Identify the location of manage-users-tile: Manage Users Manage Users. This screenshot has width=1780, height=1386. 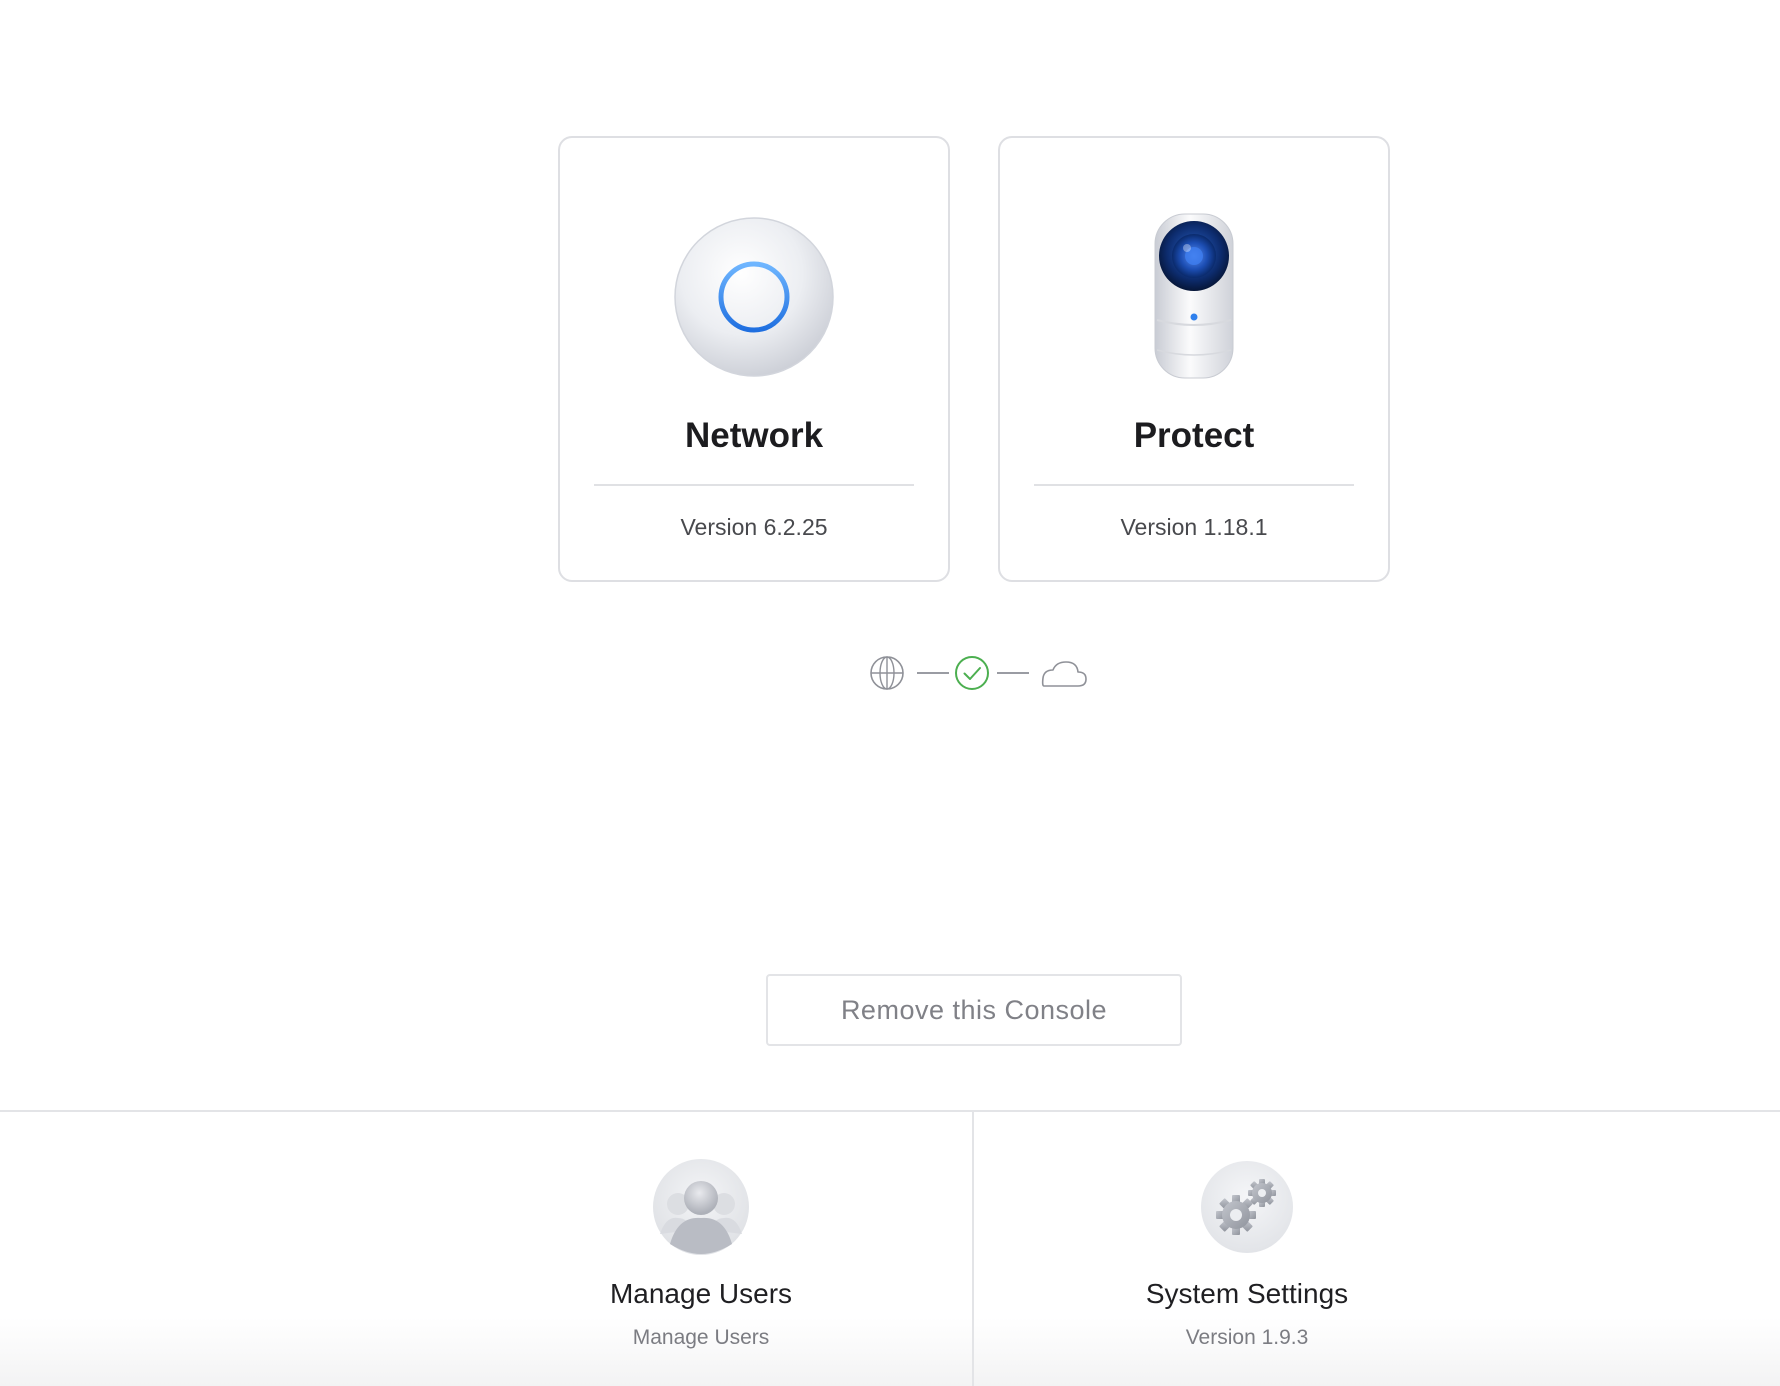
(486, 1249).